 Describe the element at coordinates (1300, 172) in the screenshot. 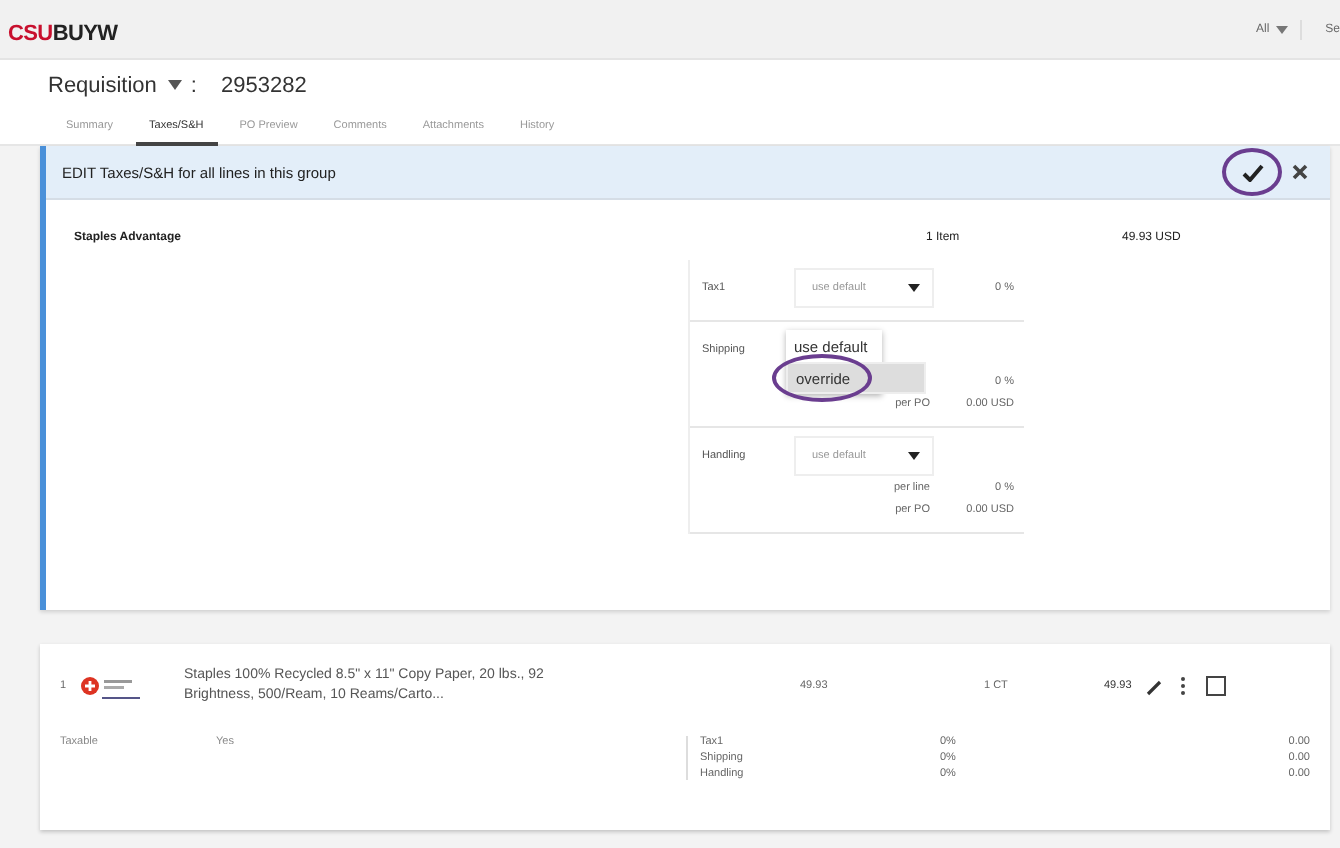

I see `close-icon` at that location.